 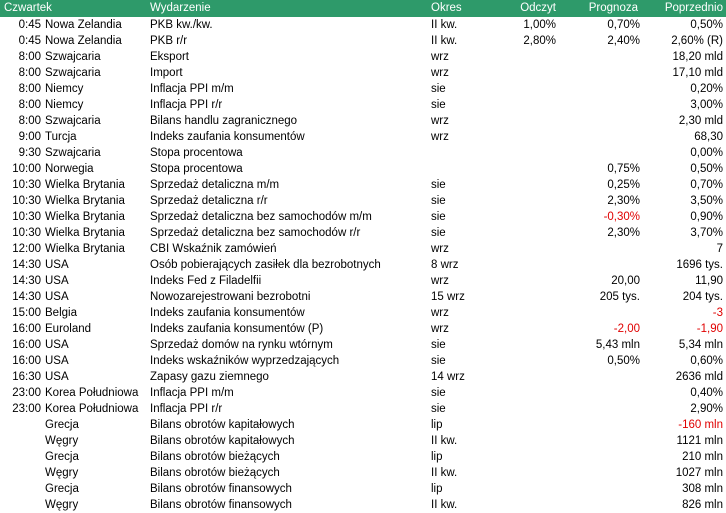 I want to click on cell-period: 15 wrz, so click(x=448, y=297).